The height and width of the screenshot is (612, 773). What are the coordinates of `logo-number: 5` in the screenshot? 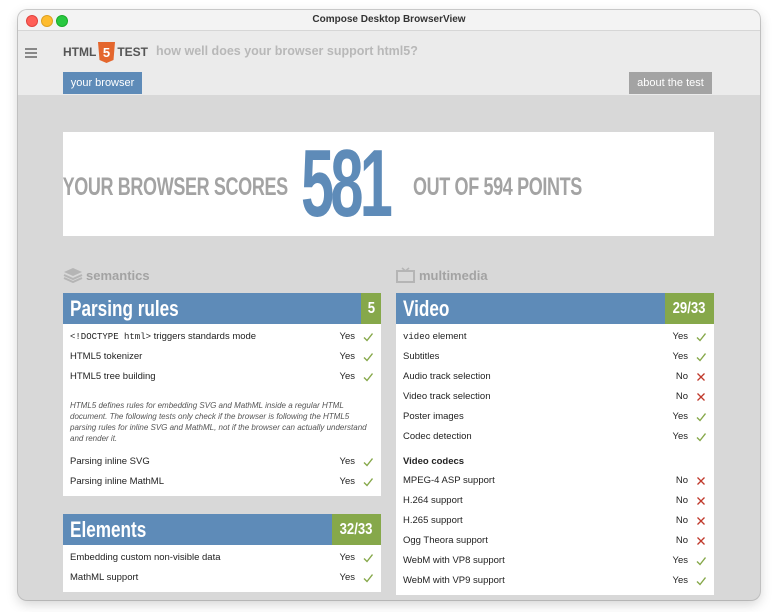 It's located at (106, 52).